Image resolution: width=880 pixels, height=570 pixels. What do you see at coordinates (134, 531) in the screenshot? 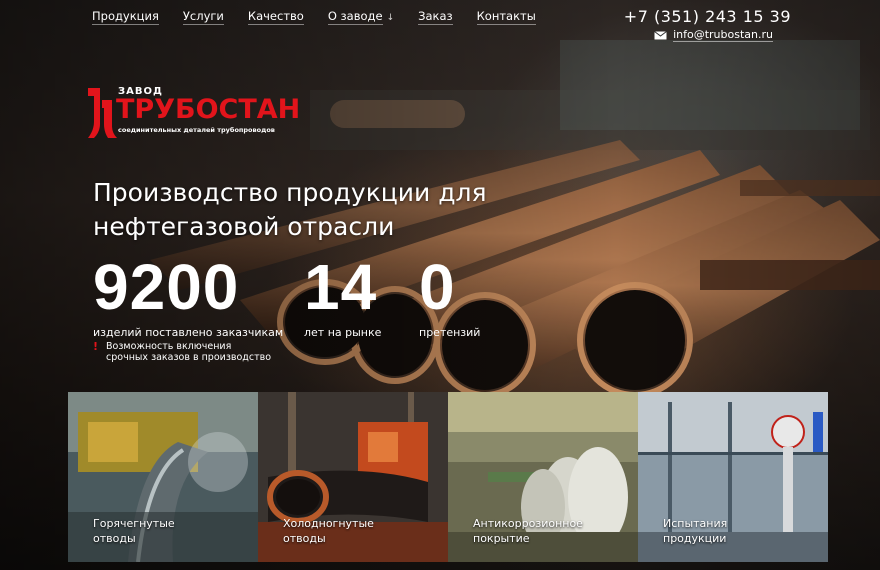
I see `tile-caption: Горячегнутые отводы` at bounding box center [134, 531].